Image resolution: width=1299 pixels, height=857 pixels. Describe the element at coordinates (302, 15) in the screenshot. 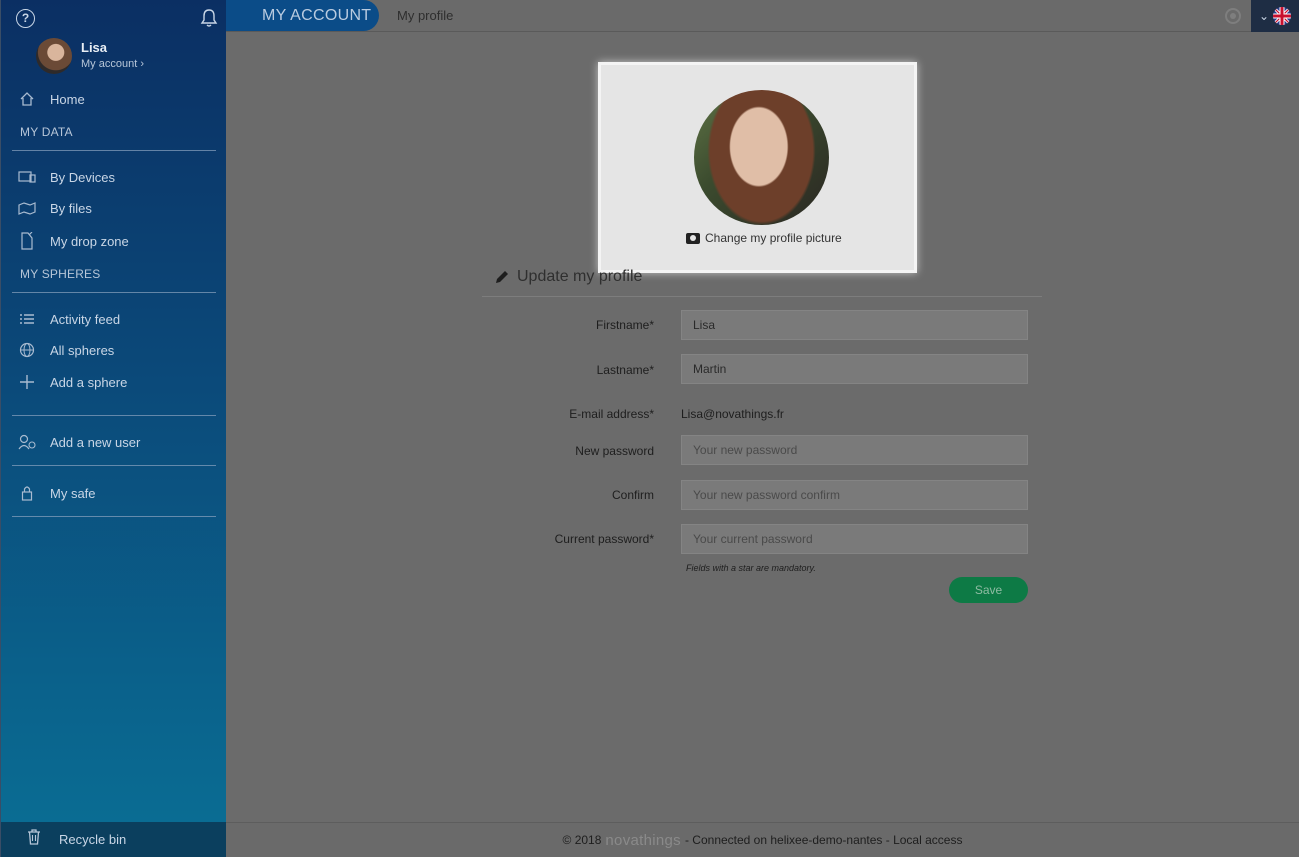

I see `page-title: MY ACCOUNT` at that location.